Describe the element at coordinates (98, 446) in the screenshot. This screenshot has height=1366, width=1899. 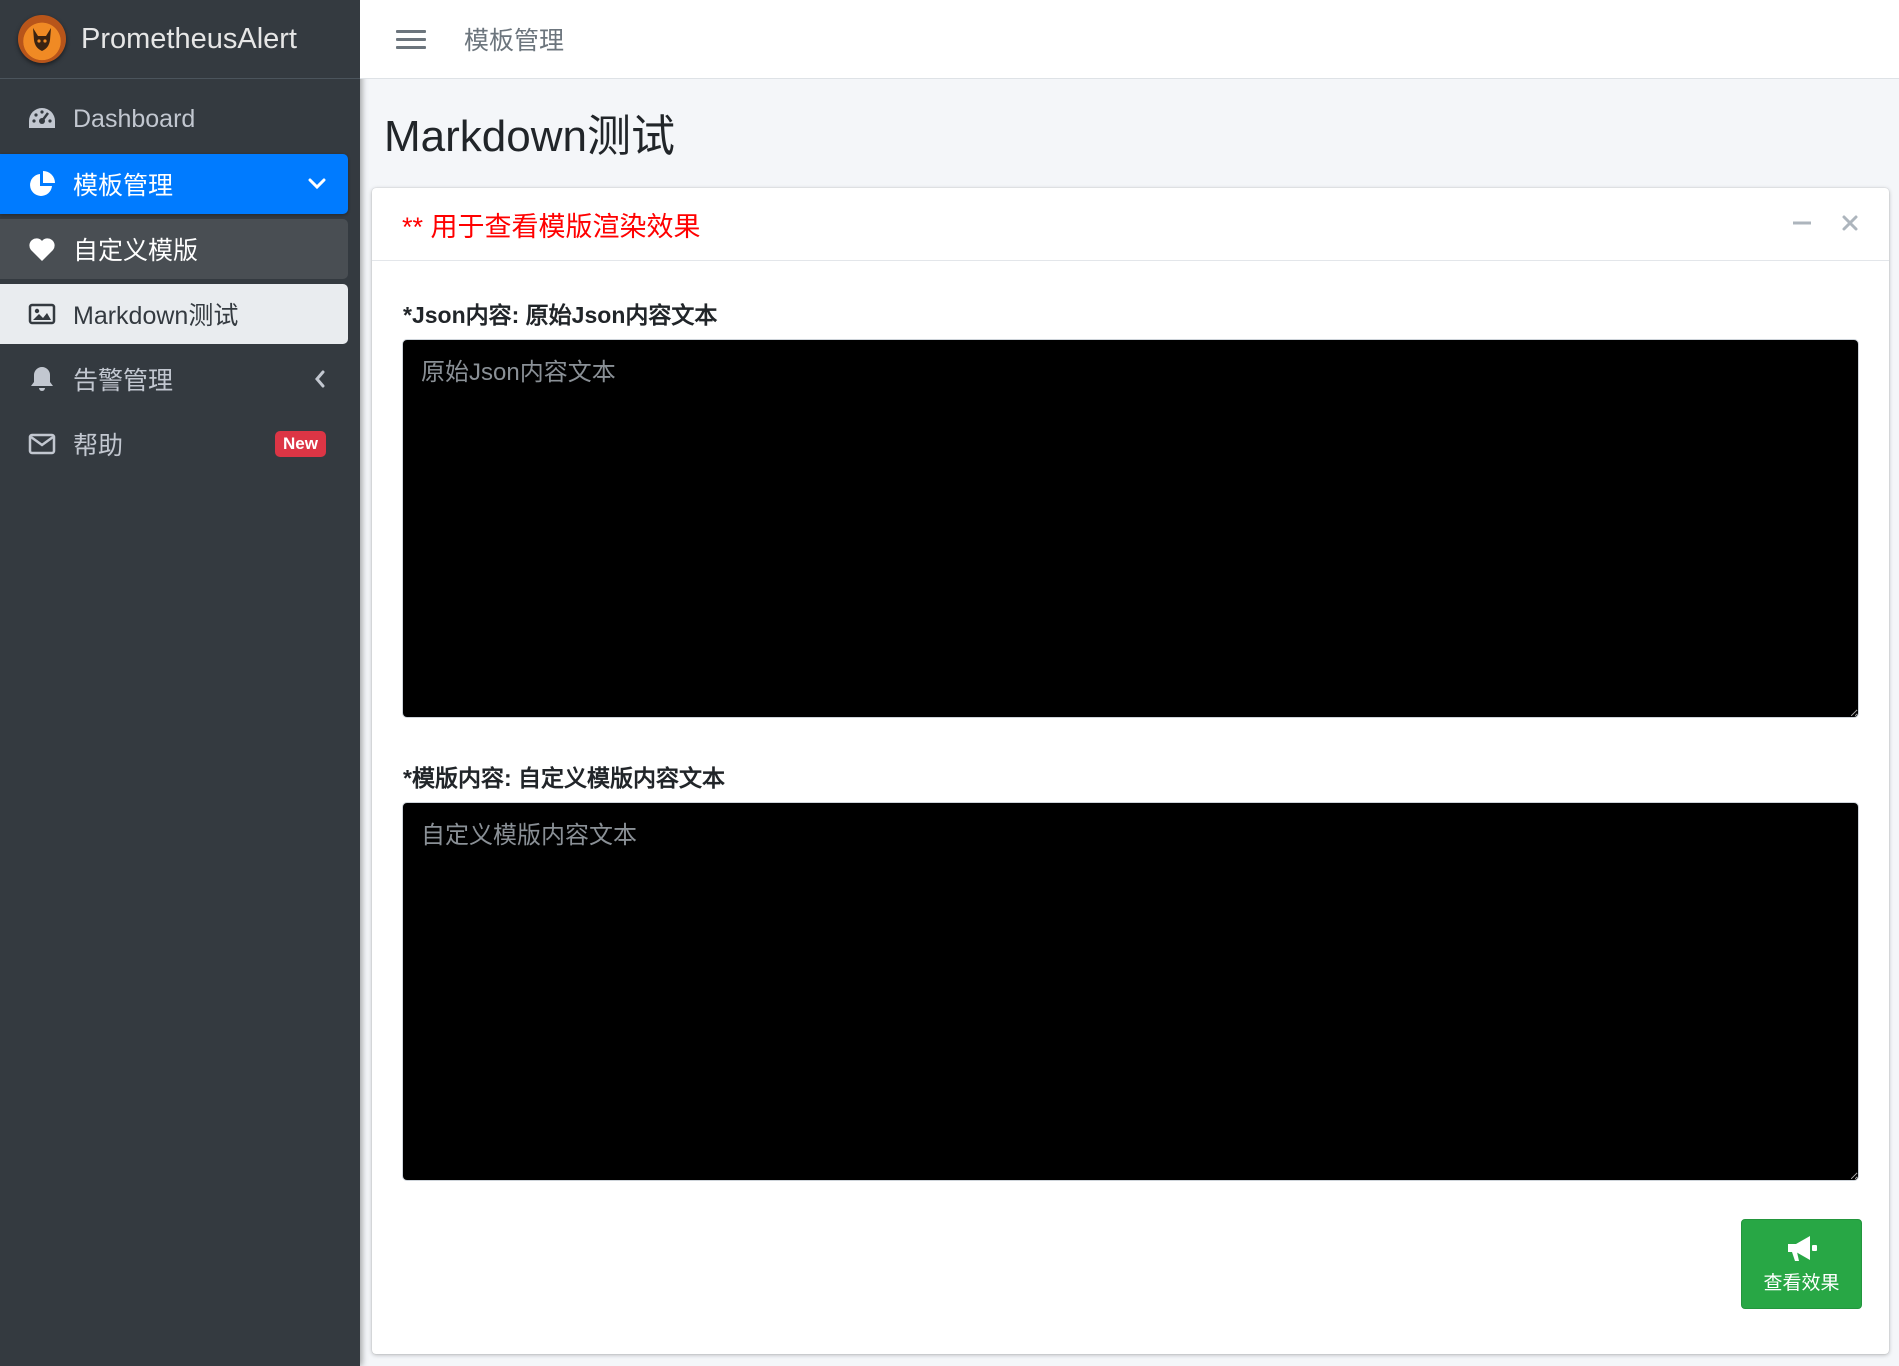
I see `sidebar-item-label: 帮助` at that location.